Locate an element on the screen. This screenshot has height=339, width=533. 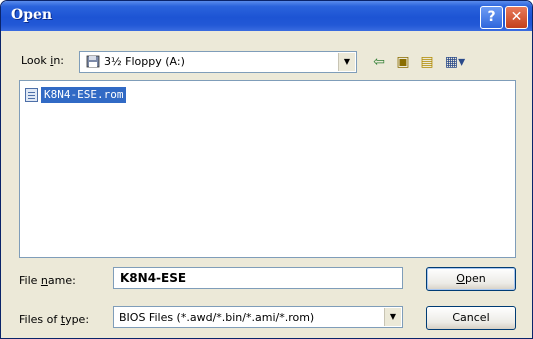
help-button: ? is located at coordinates (491, 17).